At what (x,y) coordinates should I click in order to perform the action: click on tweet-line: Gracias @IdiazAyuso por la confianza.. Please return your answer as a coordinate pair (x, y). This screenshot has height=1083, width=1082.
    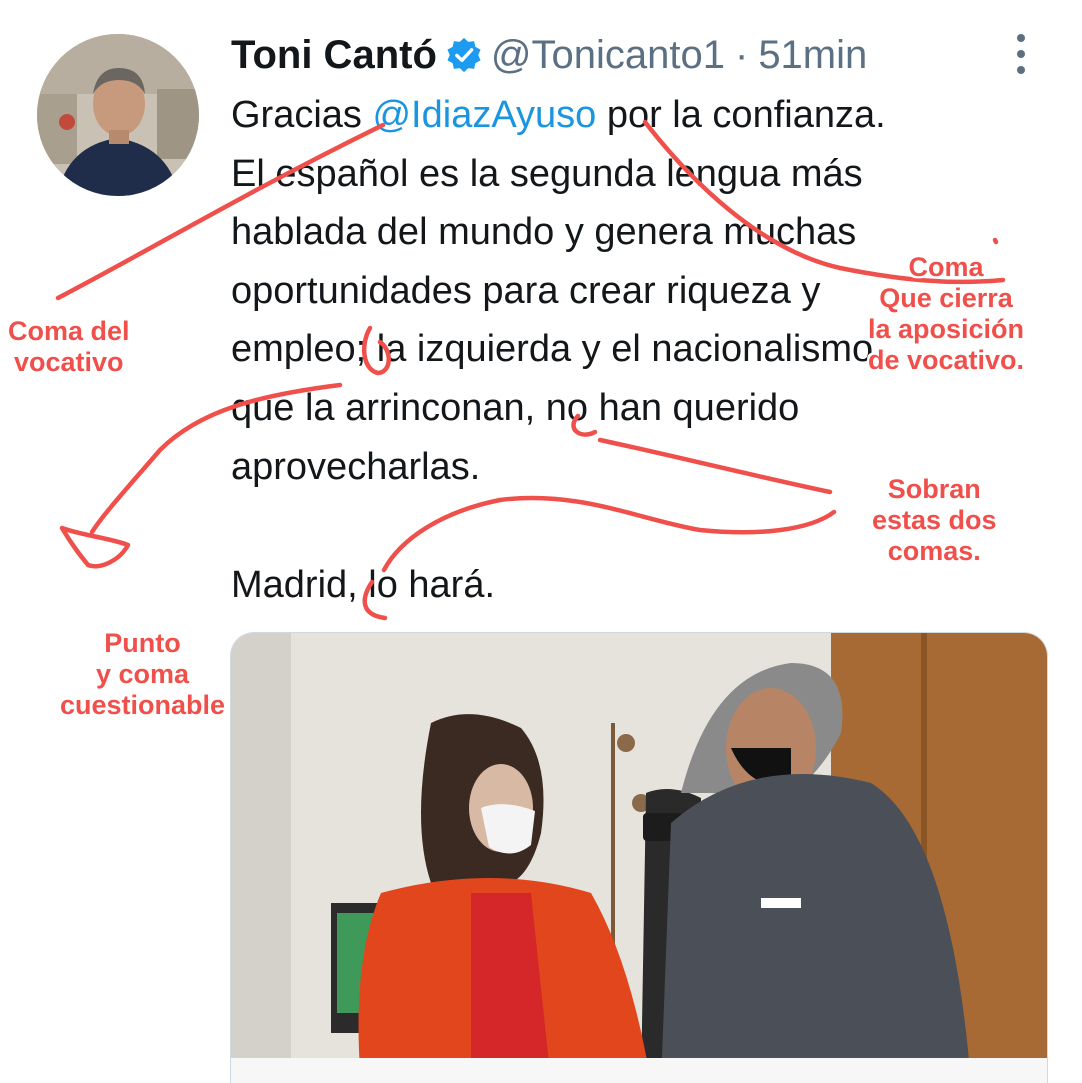
    Looking at the image, I should click on (558, 115).